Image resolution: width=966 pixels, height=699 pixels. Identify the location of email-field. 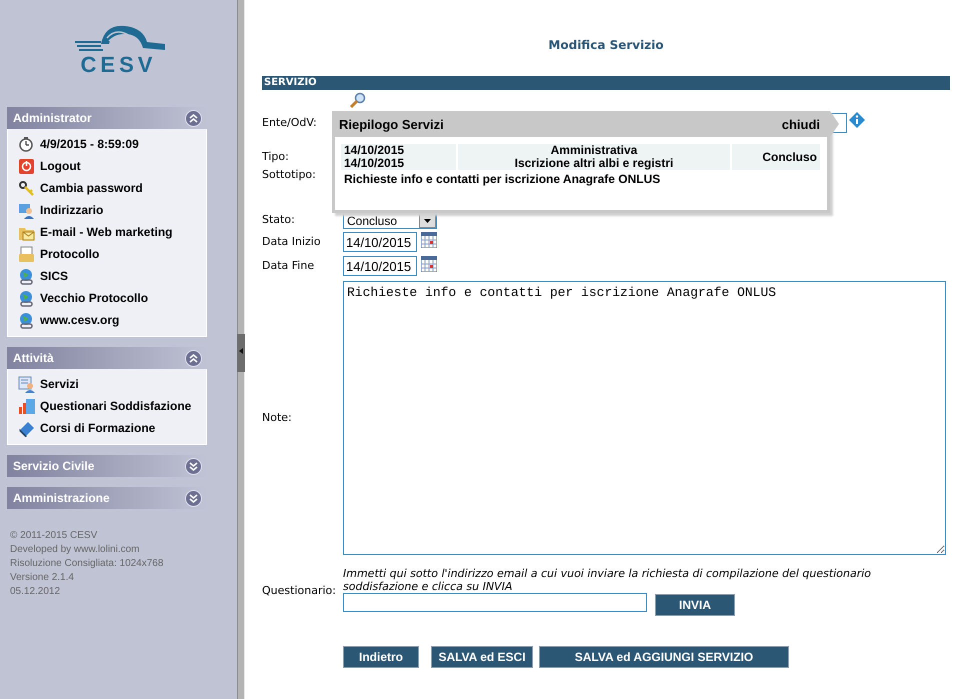
(495, 602).